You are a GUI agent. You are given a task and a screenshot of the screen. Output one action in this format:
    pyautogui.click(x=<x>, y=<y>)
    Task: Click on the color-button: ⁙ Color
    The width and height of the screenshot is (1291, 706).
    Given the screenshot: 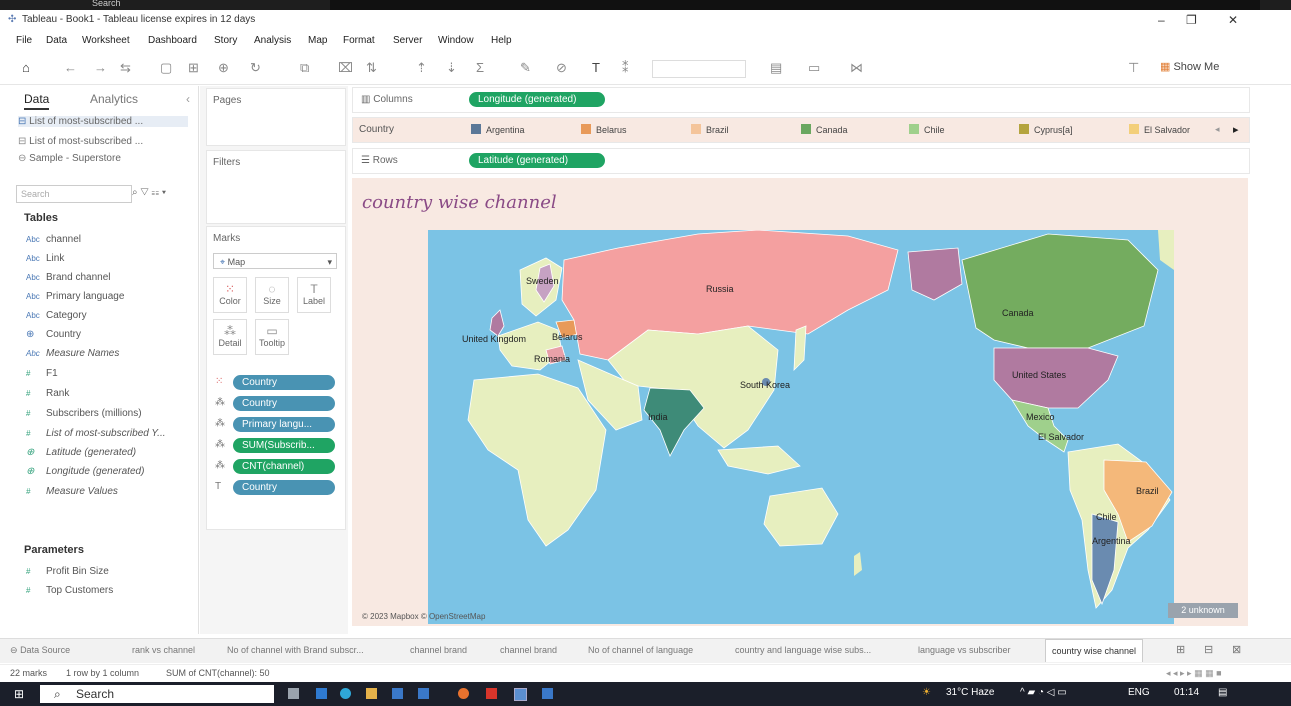 What is the action you would take?
    pyautogui.click(x=230, y=295)
    